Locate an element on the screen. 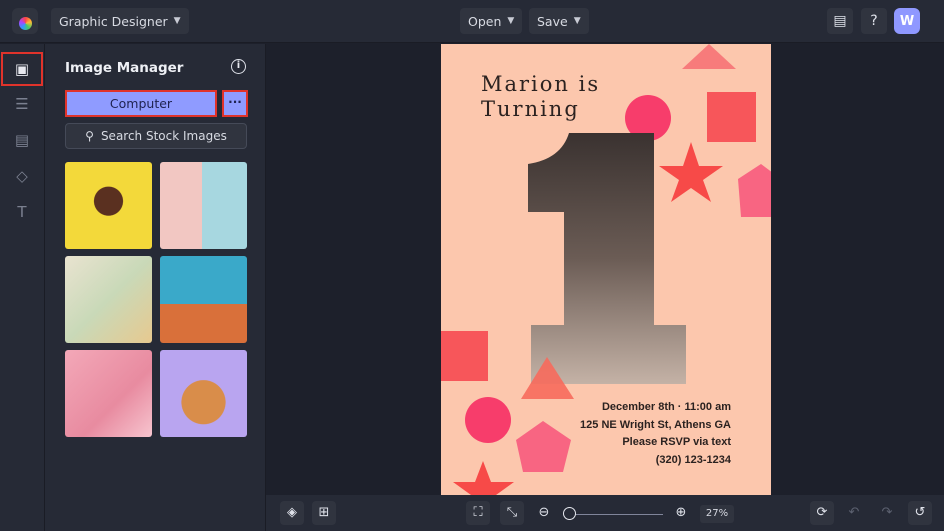  fit-screen-icon: ⛶ is located at coordinates (478, 513).